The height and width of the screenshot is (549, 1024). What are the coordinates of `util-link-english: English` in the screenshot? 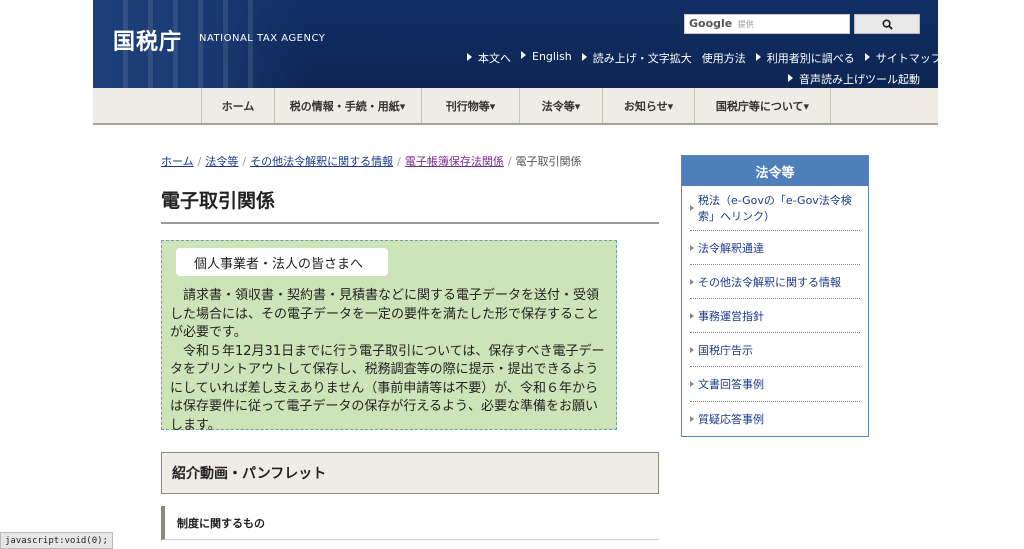 It's located at (546, 58).